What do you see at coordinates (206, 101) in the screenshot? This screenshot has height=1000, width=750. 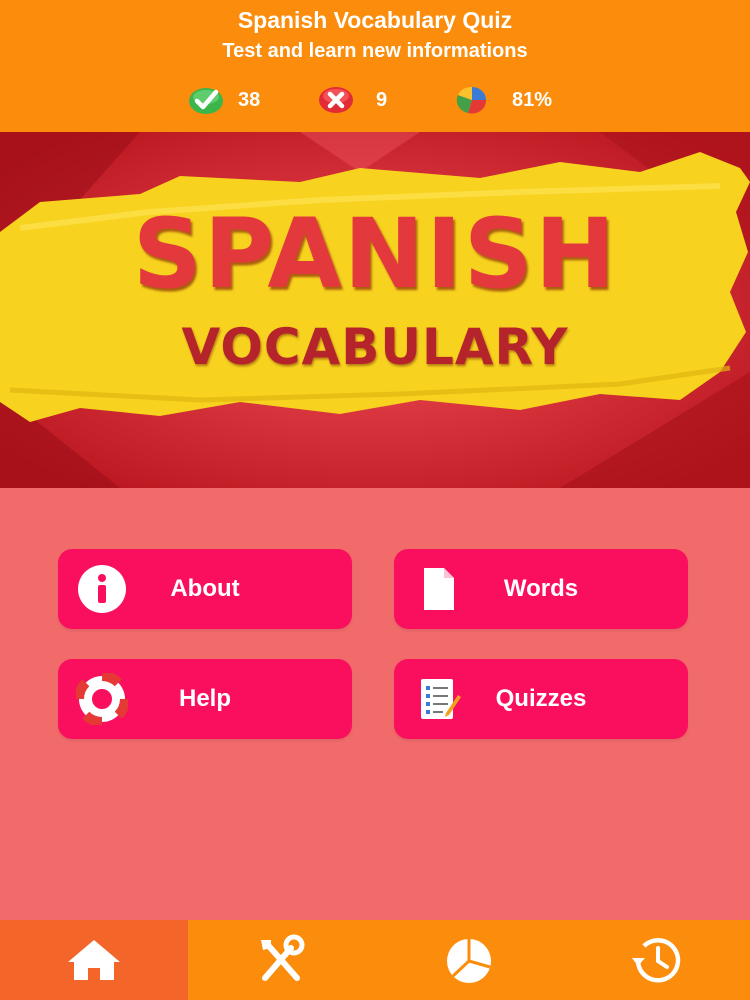 I see `check-icon` at bounding box center [206, 101].